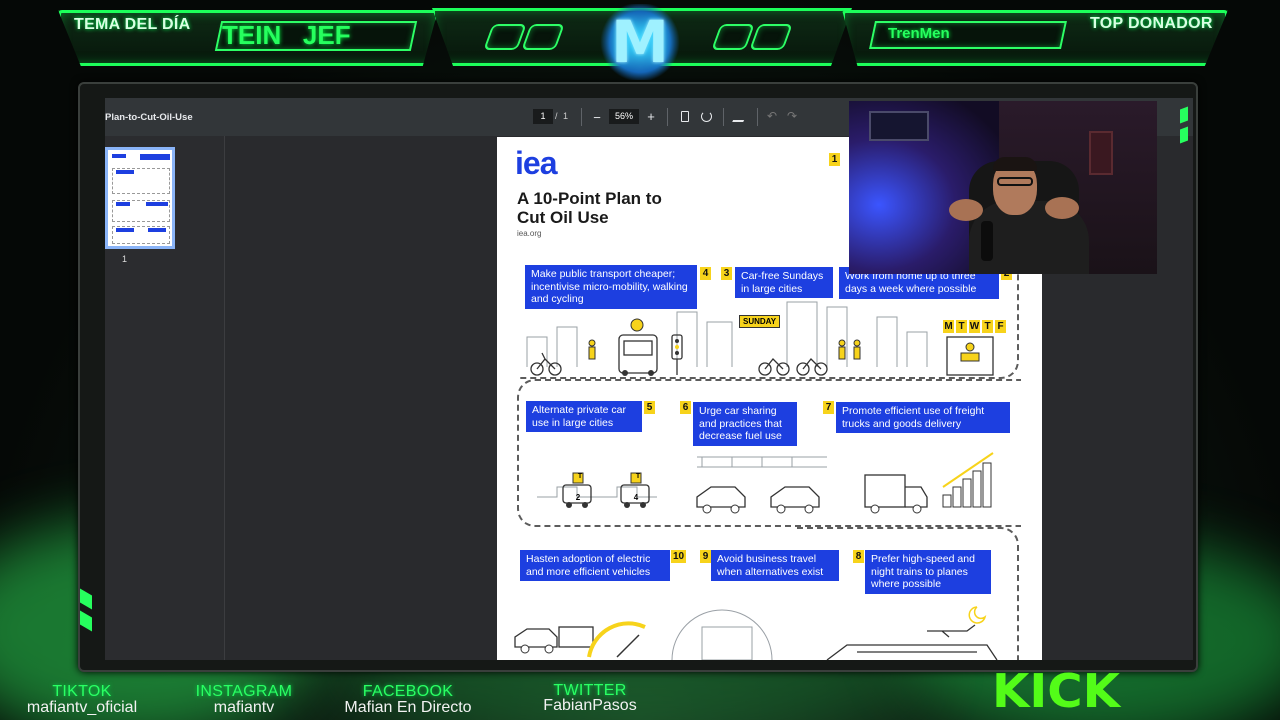  Describe the element at coordinates (597, 117) in the screenshot. I see `zoom-out-button: −` at that location.